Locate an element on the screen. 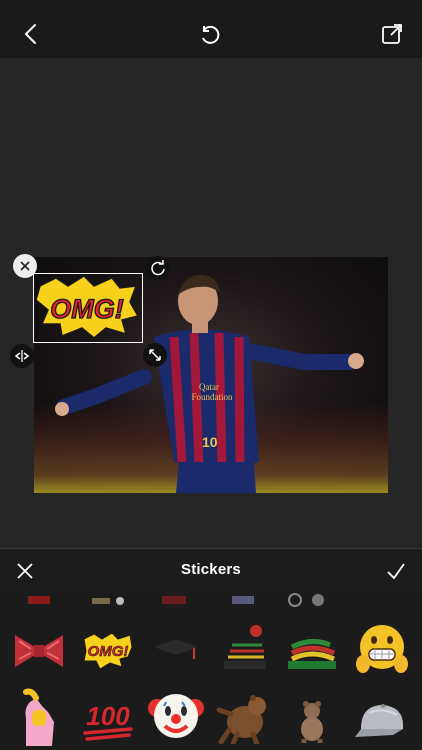 This screenshot has width=422, height=750. back-button is located at coordinates (30, 34).